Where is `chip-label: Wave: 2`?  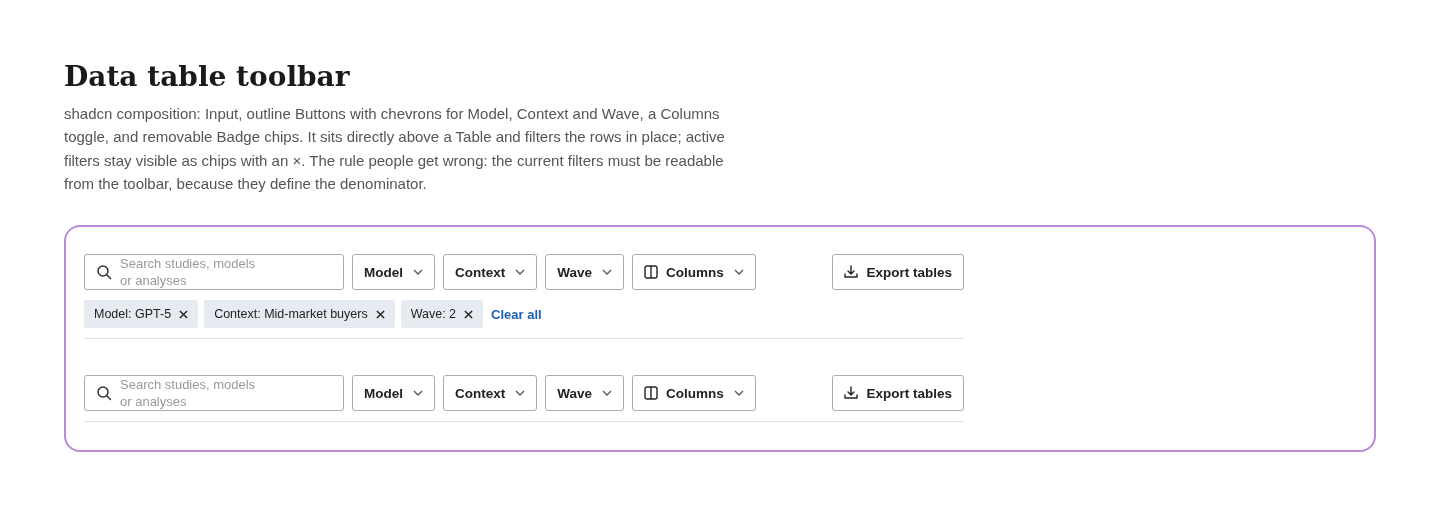 chip-label: Wave: 2 is located at coordinates (433, 314).